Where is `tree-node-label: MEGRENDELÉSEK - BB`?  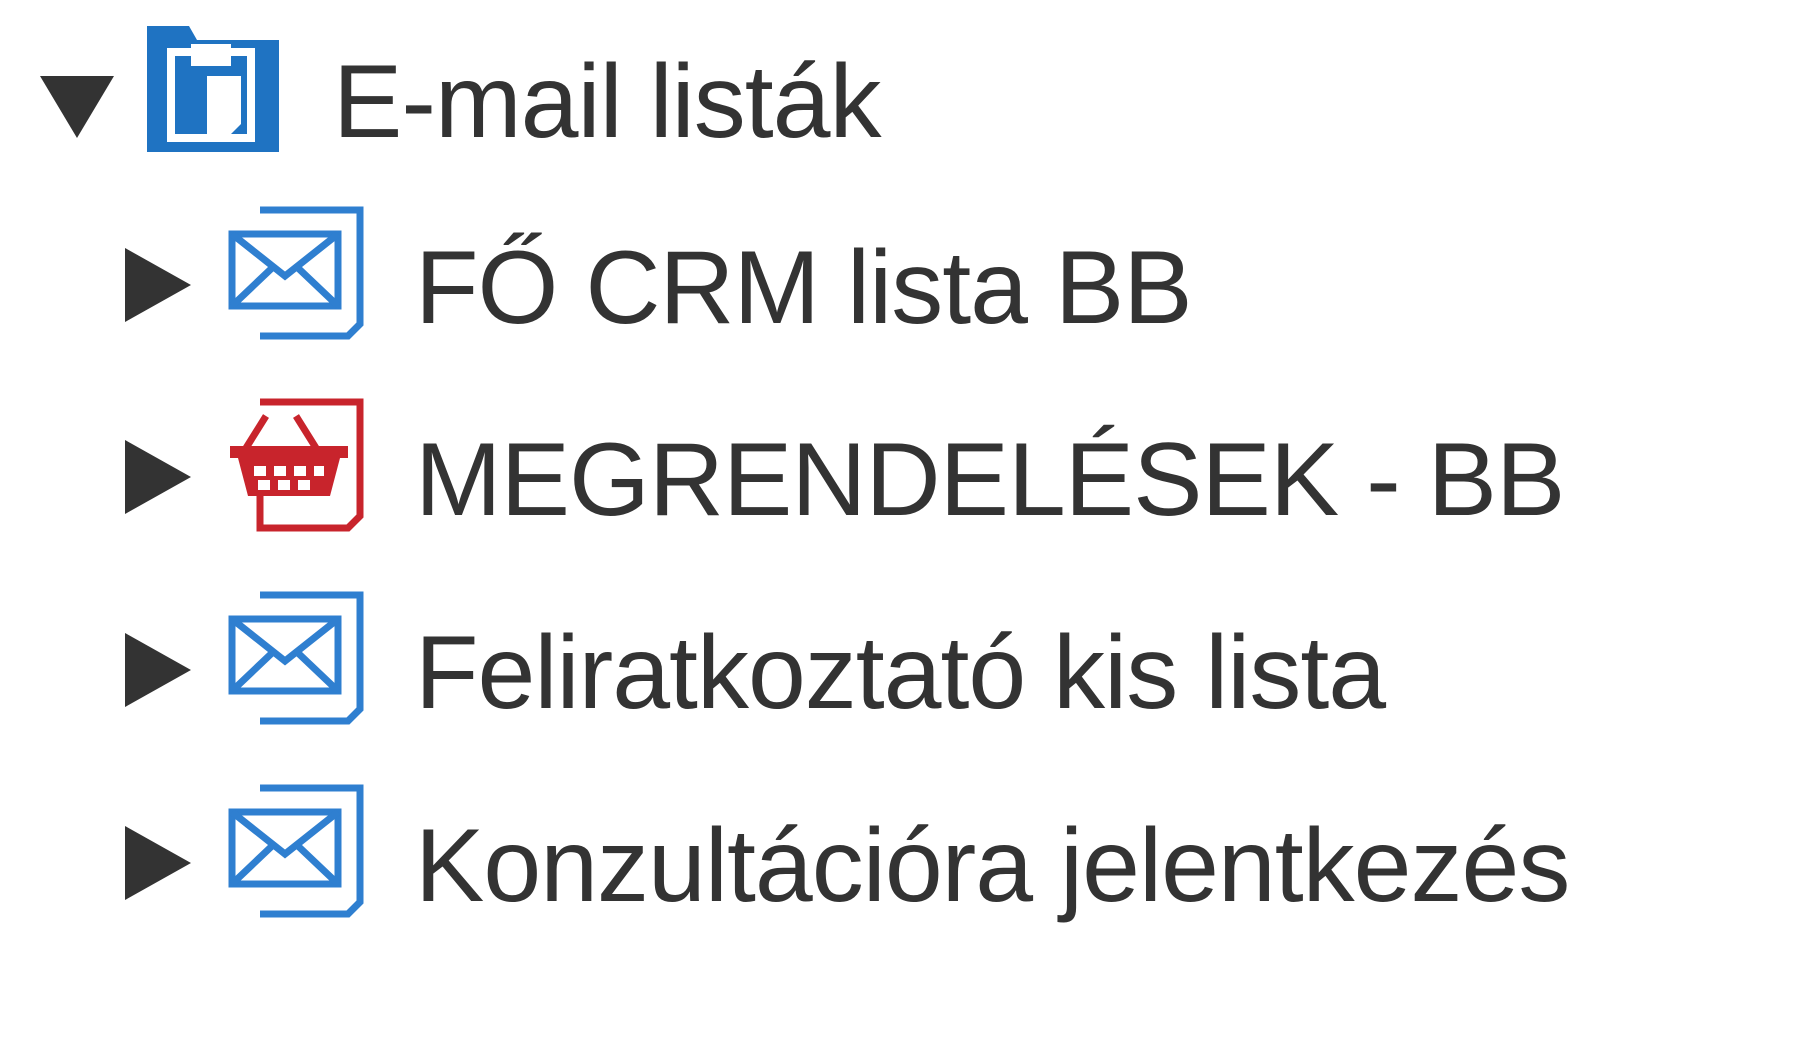
tree-node-label: MEGRENDELÉSEK - BB is located at coordinates (990, 480).